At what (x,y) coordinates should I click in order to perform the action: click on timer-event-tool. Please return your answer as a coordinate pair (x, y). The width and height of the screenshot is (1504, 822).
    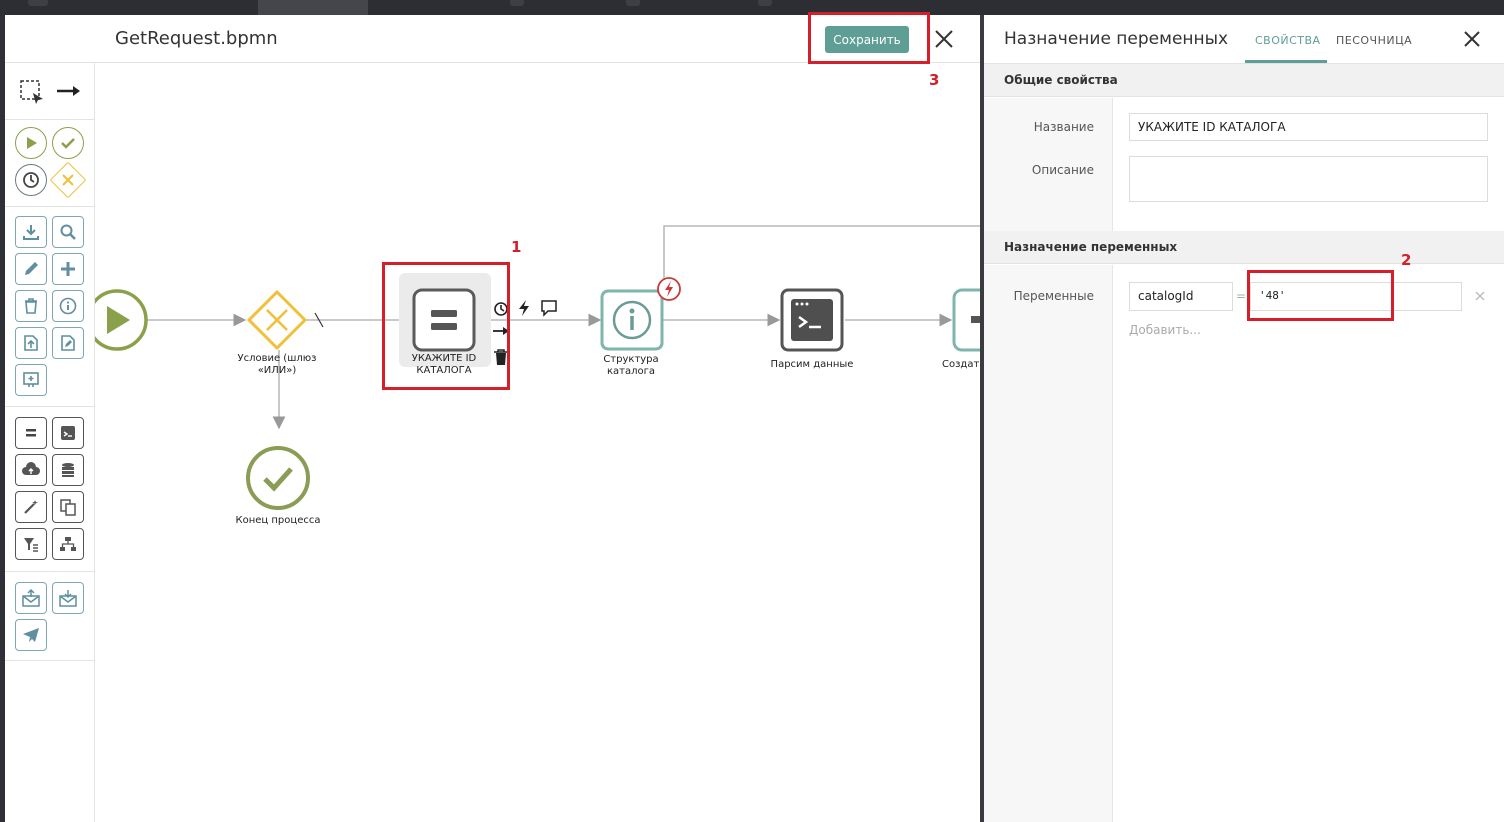
    Looking at the image, I should click on (31, 180).